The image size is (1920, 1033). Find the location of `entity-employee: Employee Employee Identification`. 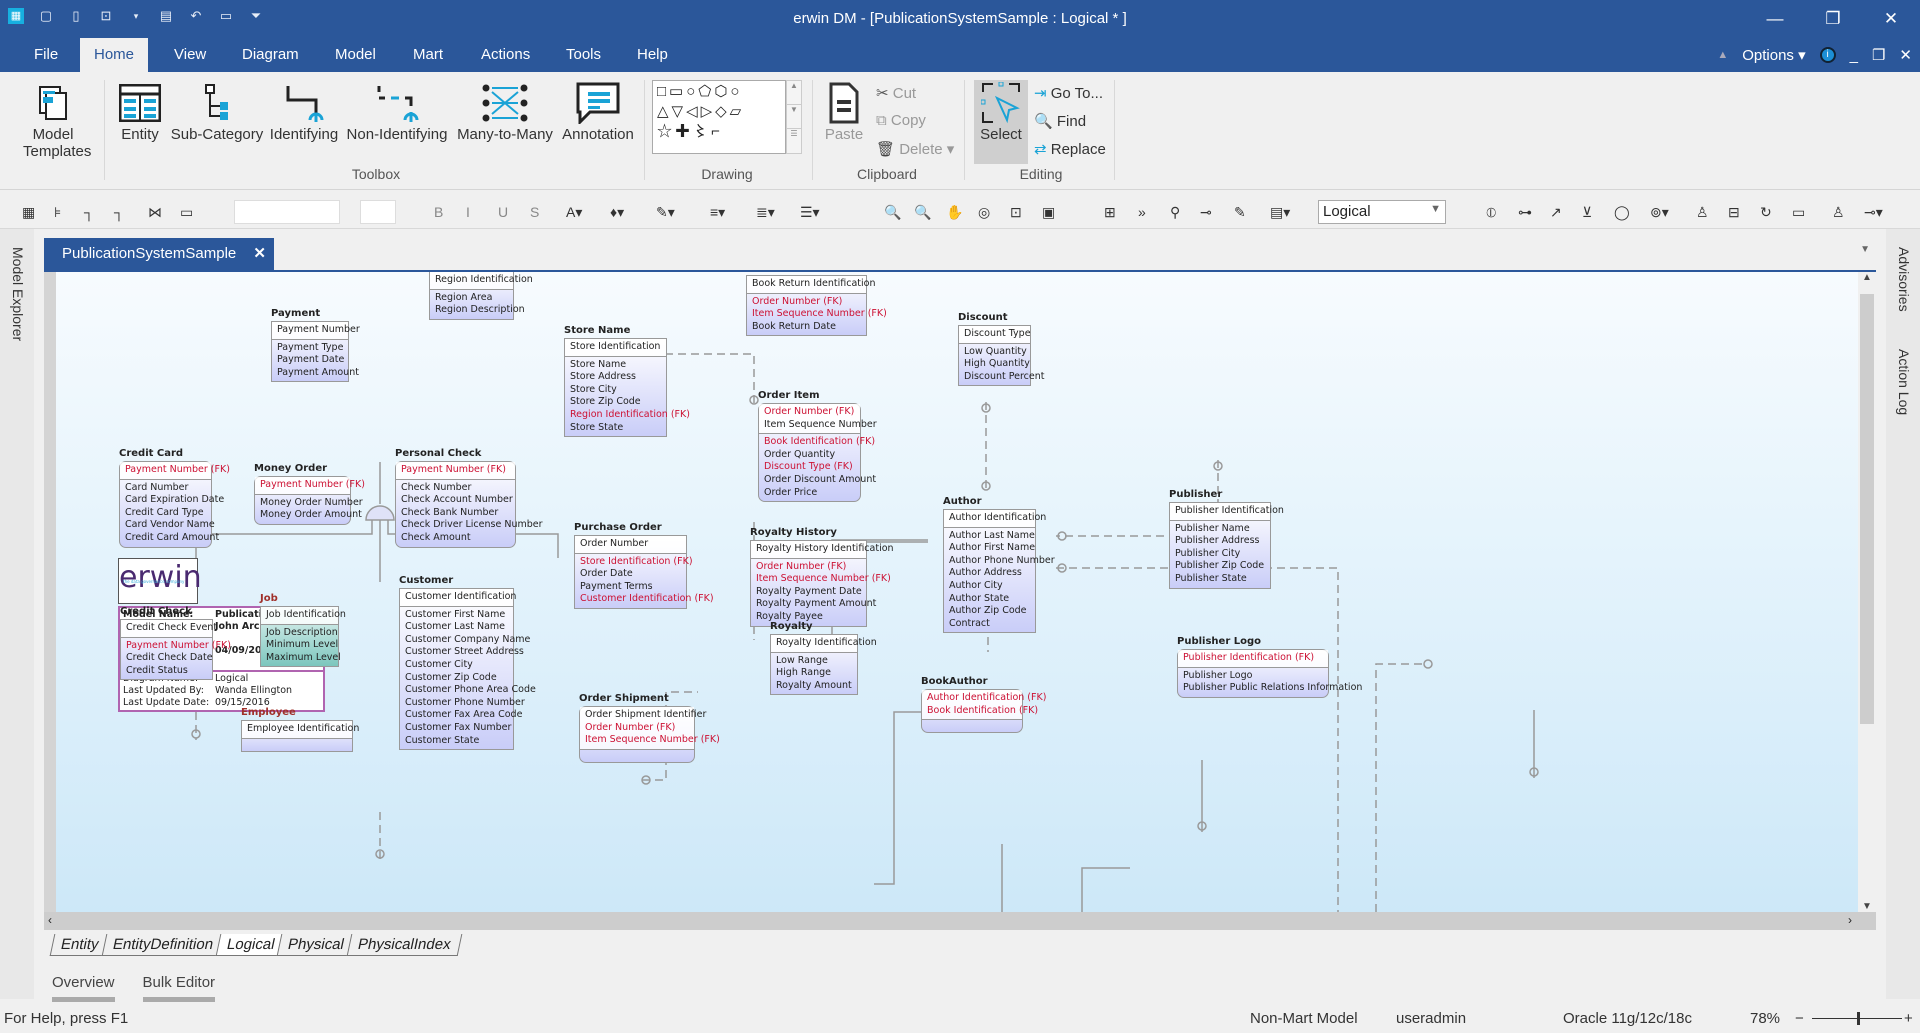

entity-employee: Employee Employee Identification is located at coordinates (300, 729).